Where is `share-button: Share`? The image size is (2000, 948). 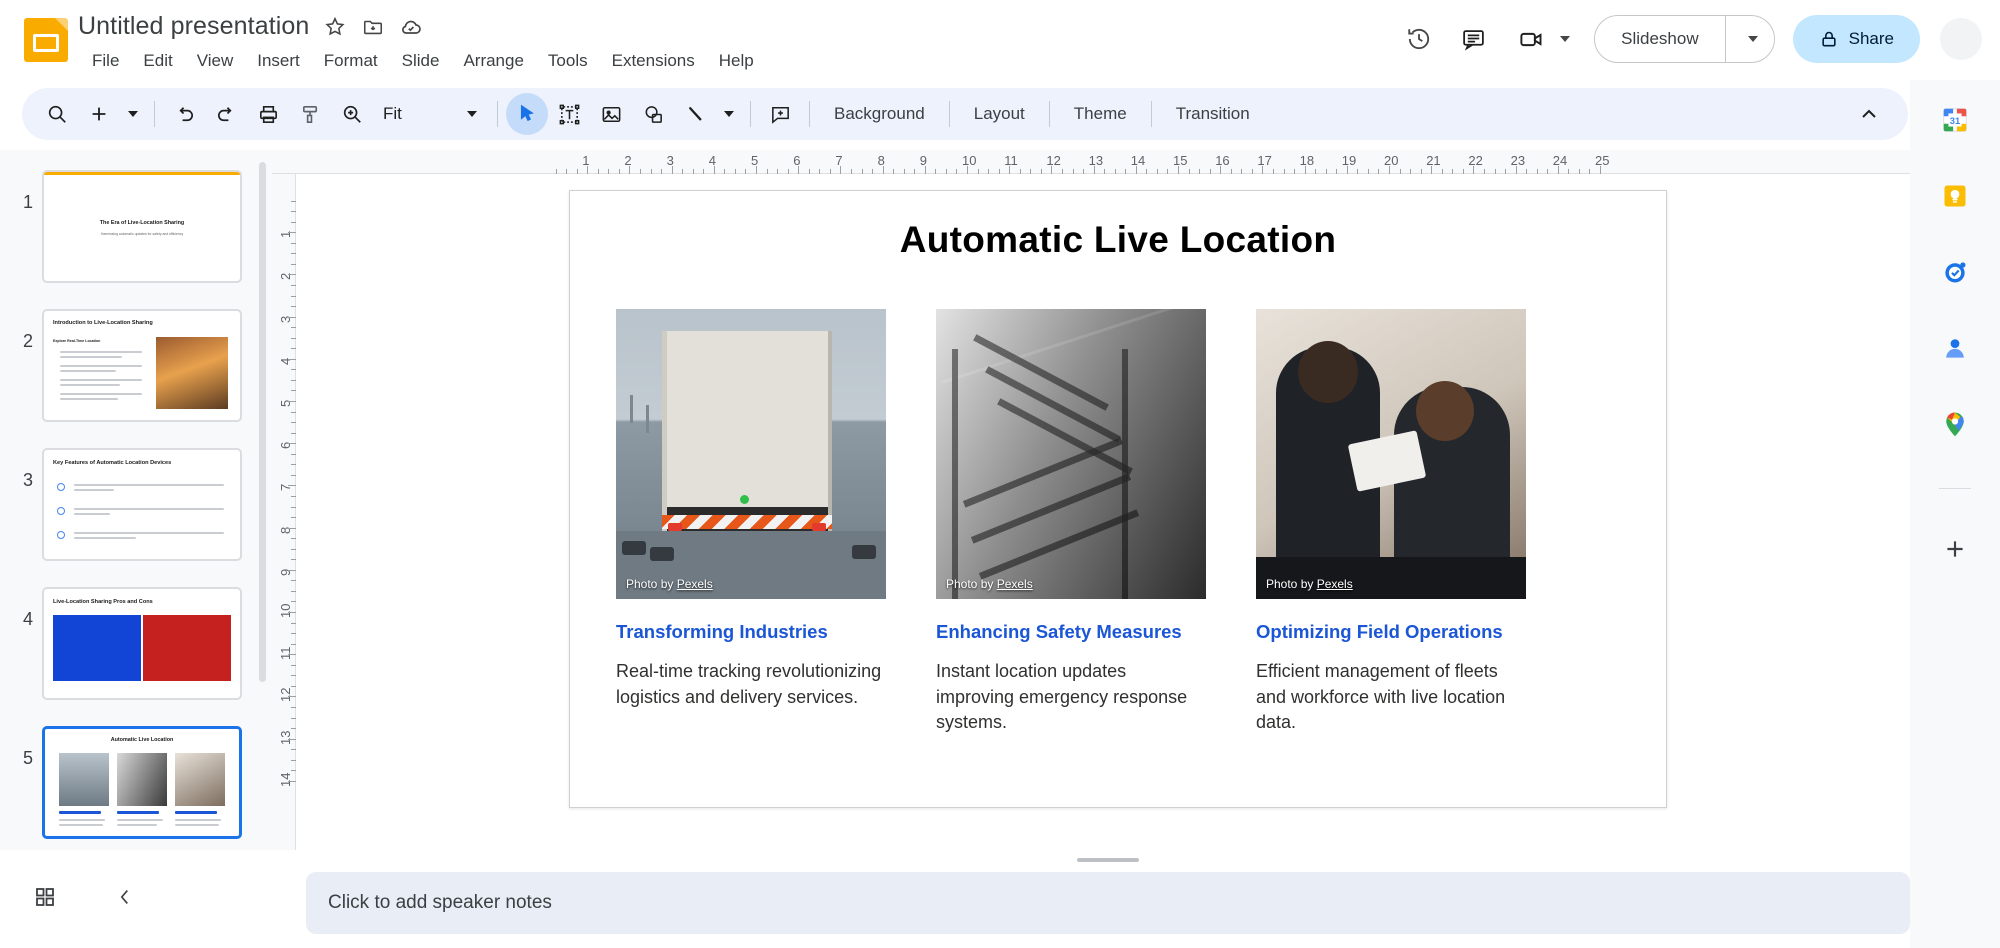
share-button: Share is located at coordinates (1856, 39).